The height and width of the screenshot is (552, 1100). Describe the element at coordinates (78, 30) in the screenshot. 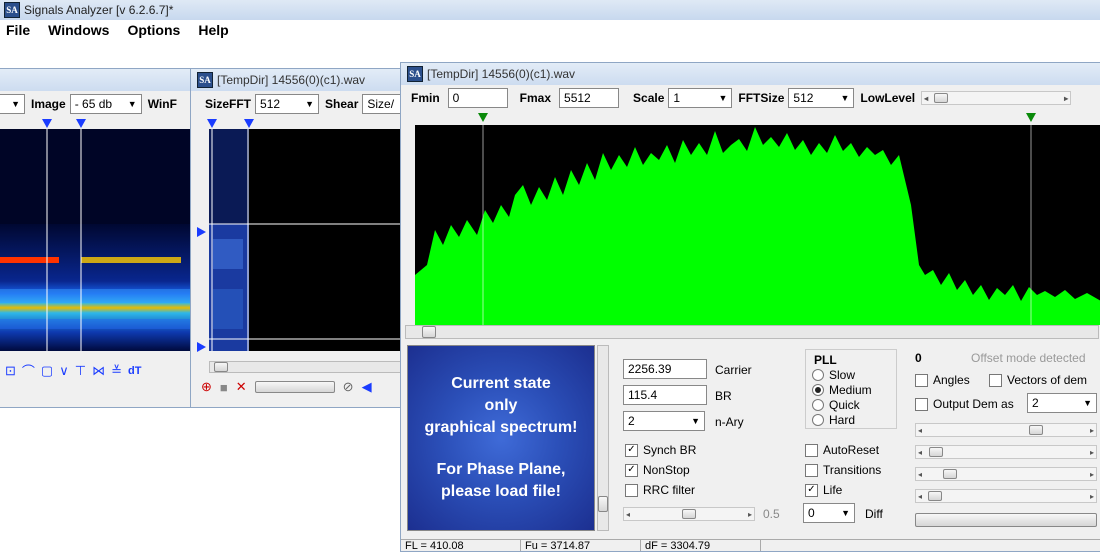

I see `menu-windows: Windows` at that location.